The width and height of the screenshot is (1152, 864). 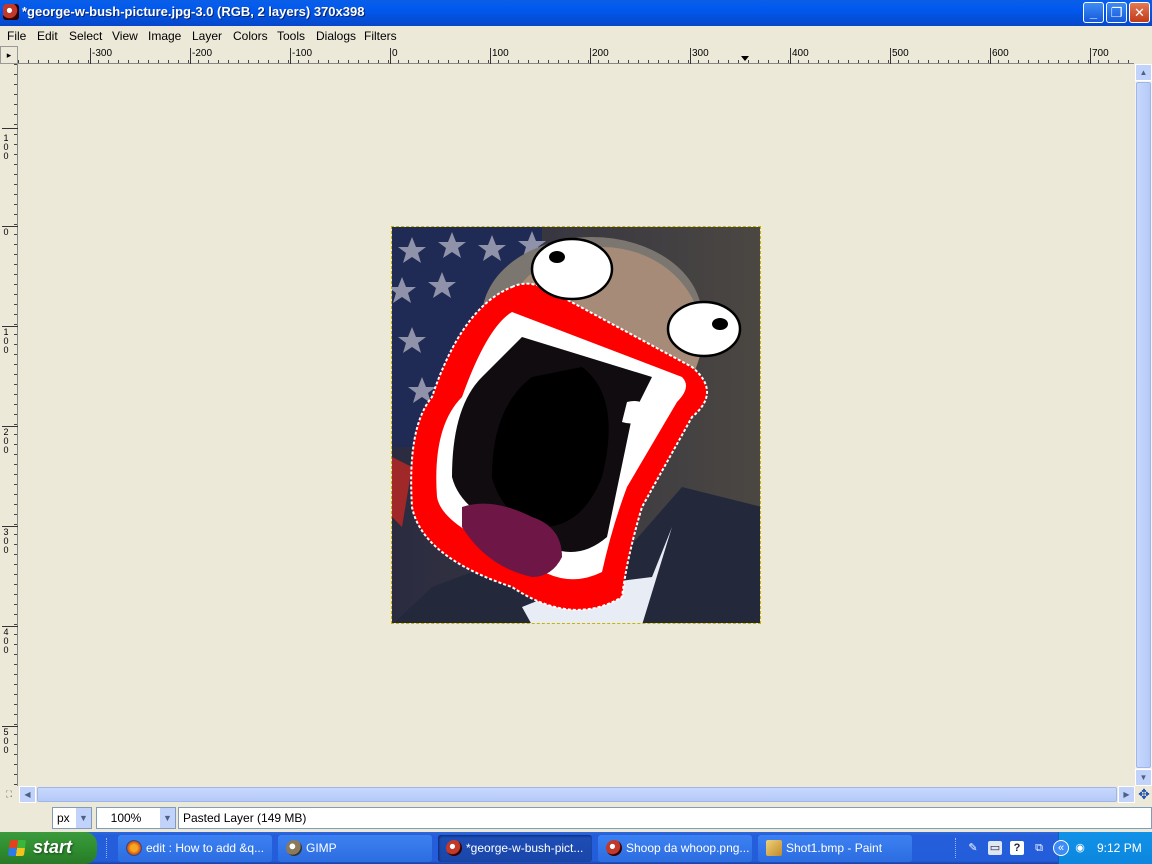 What do you see at coordinates (1143, 777) in the screenshot?
I see `scroll-down-button: ▼` at bounding box center [1143, 777].